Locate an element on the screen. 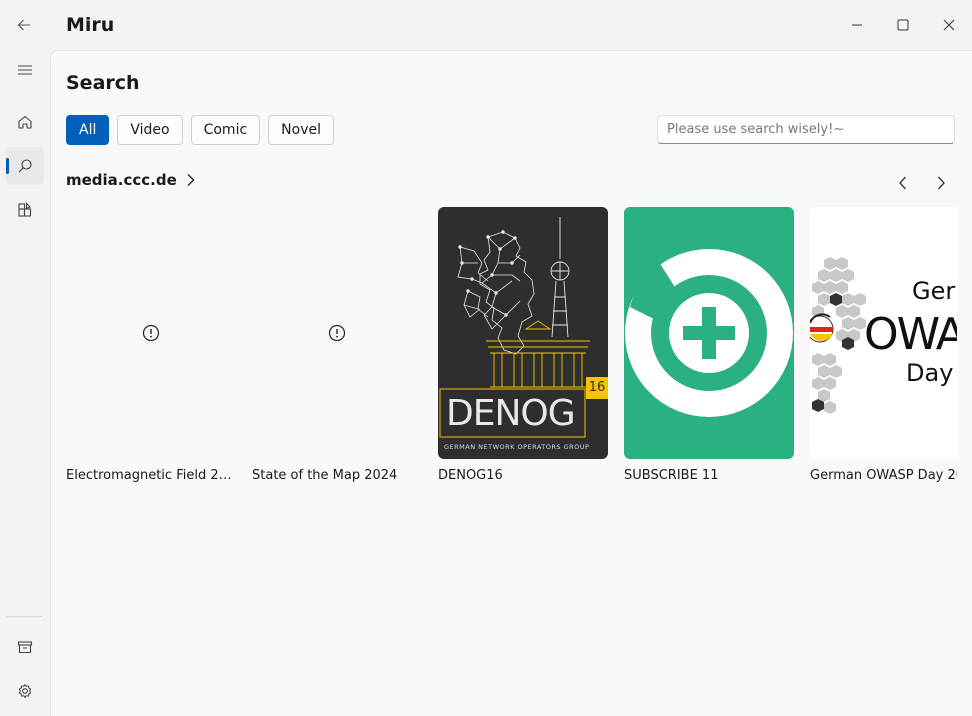 Image resolution: width=972 pixels, height=716 pixels. search-input is located at coordinates (806, 129).